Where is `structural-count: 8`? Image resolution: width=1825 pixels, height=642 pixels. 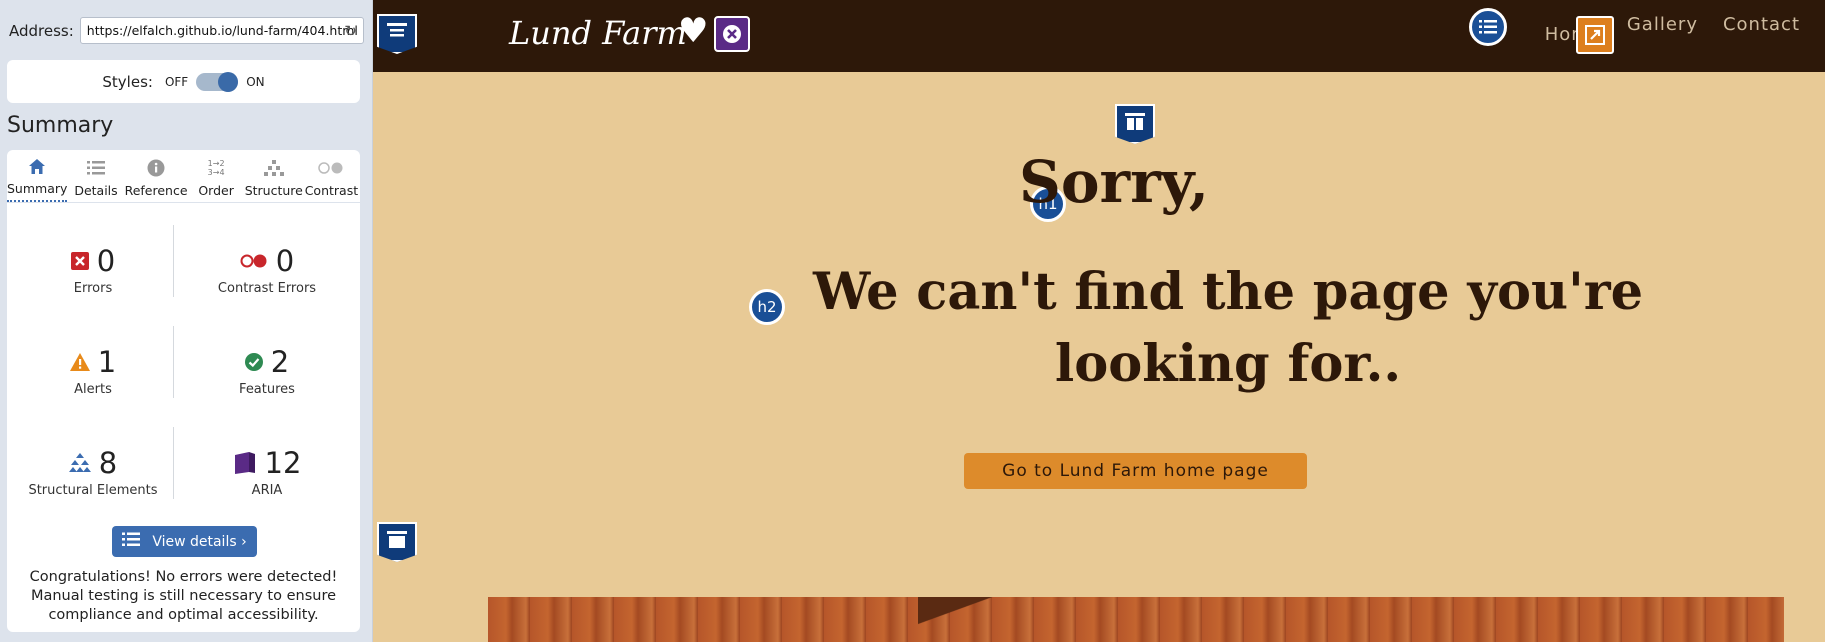 structural-count: 8 is located at coordinates (108, 463).